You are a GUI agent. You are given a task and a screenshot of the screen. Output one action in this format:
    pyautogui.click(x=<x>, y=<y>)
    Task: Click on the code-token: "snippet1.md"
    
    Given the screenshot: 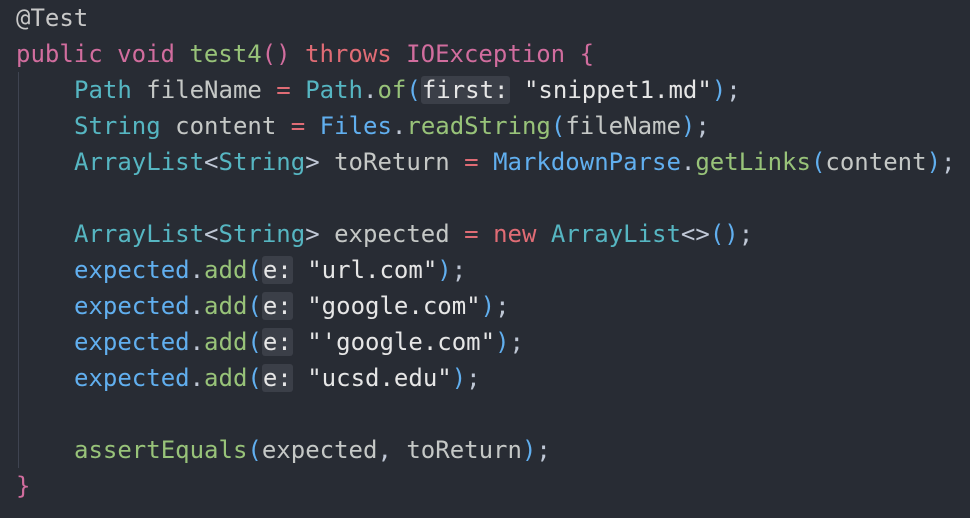 What is the action you would take?
    pyautogui.click(x=617, y=90)
    